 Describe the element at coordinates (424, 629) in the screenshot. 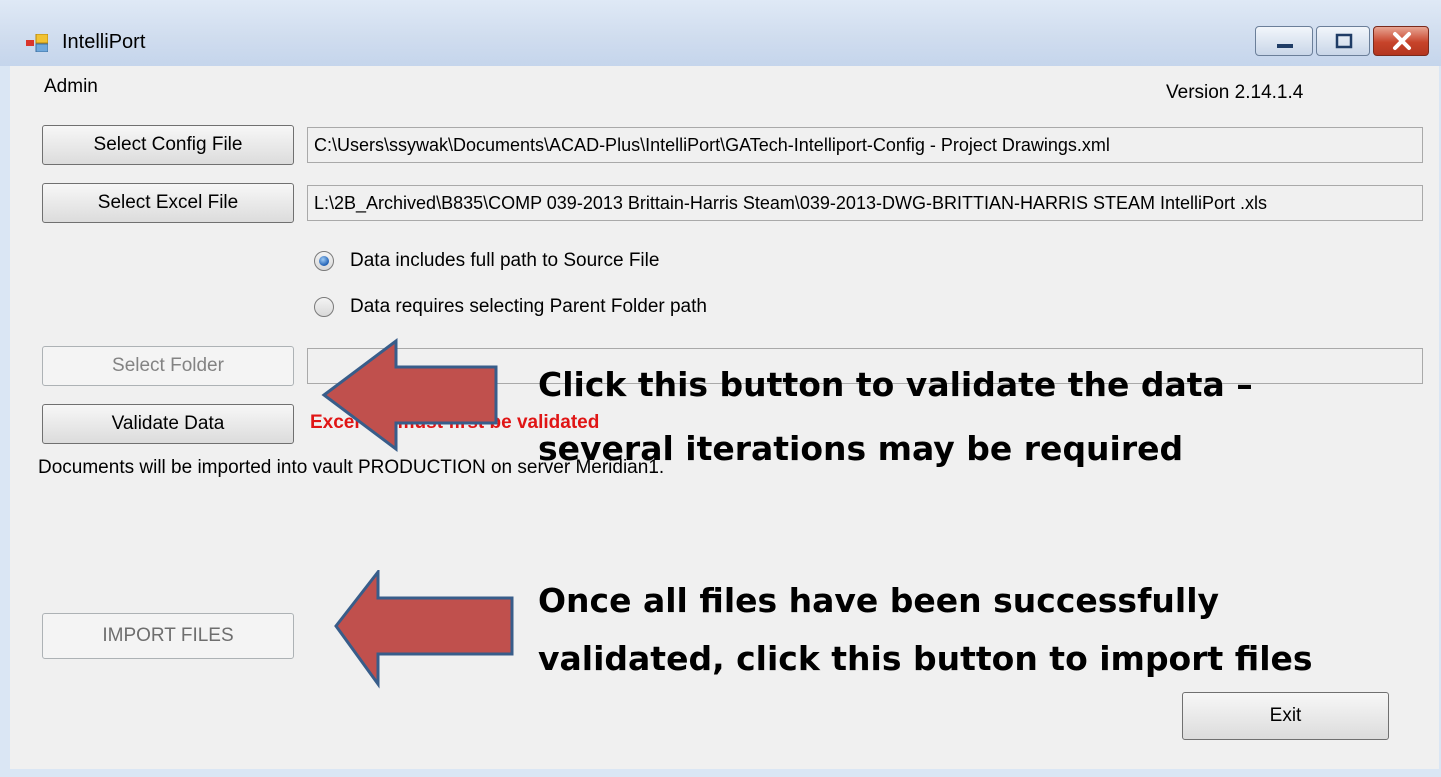

I see `annotation-arrow-import-icon` at that location.